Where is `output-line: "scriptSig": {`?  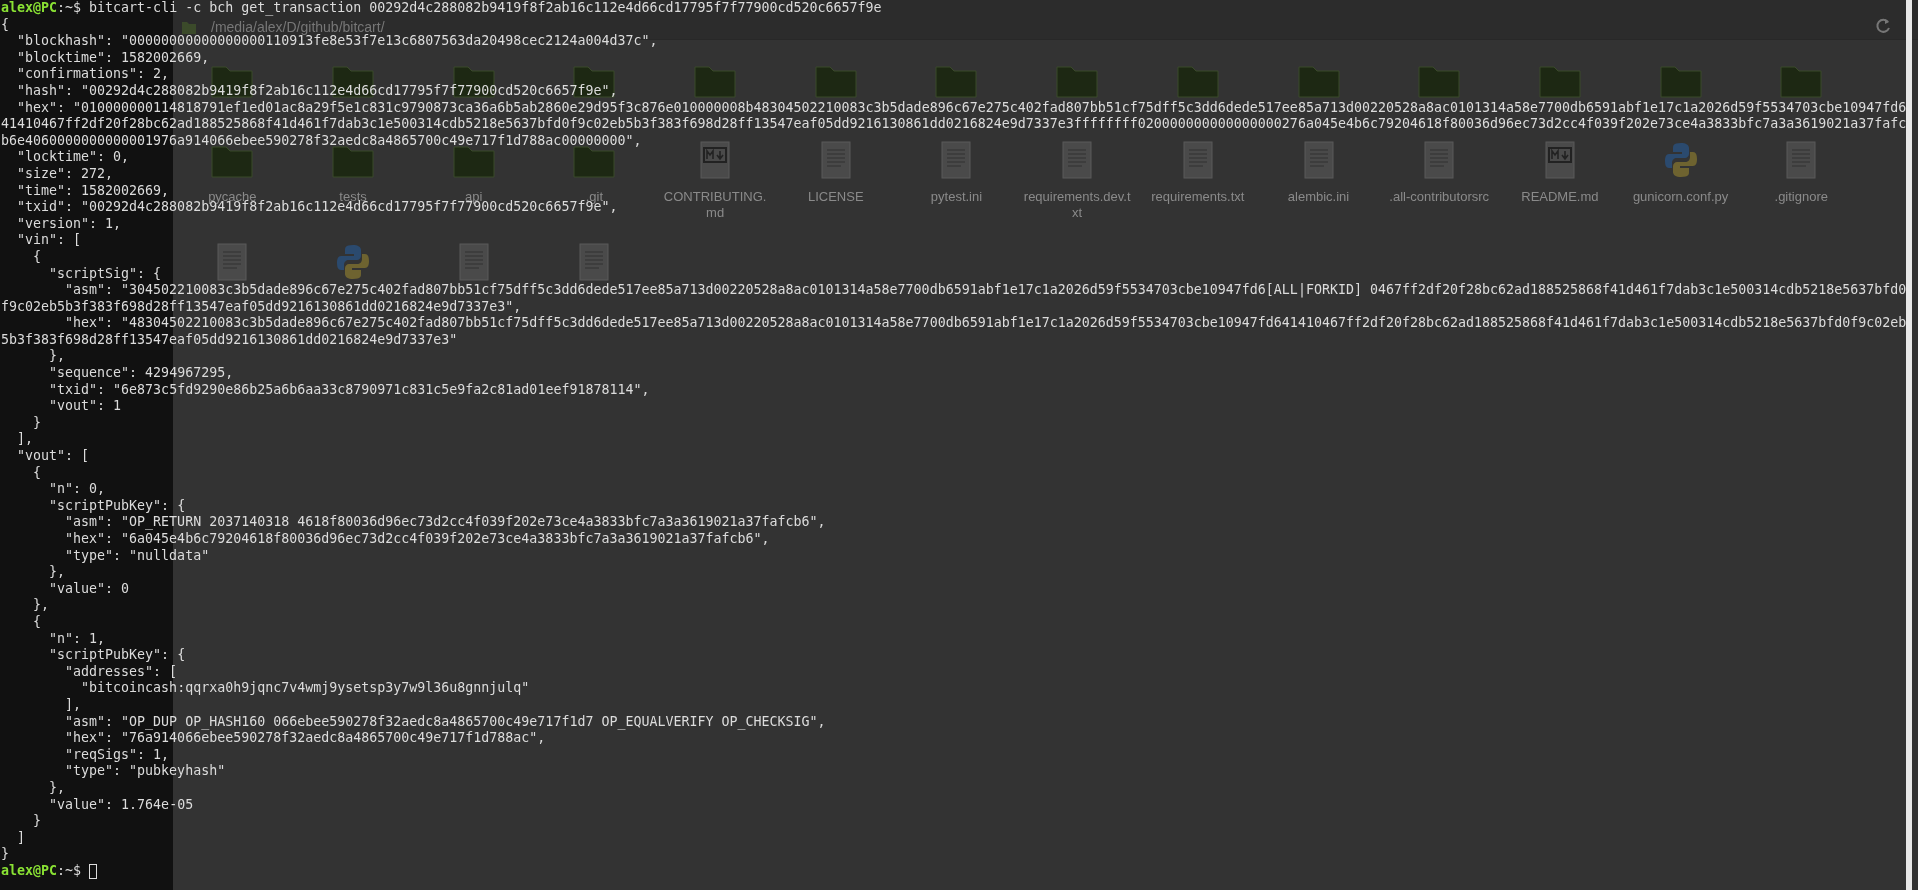
output-line: "scriptSig": { is located at coordinates (105, 274).